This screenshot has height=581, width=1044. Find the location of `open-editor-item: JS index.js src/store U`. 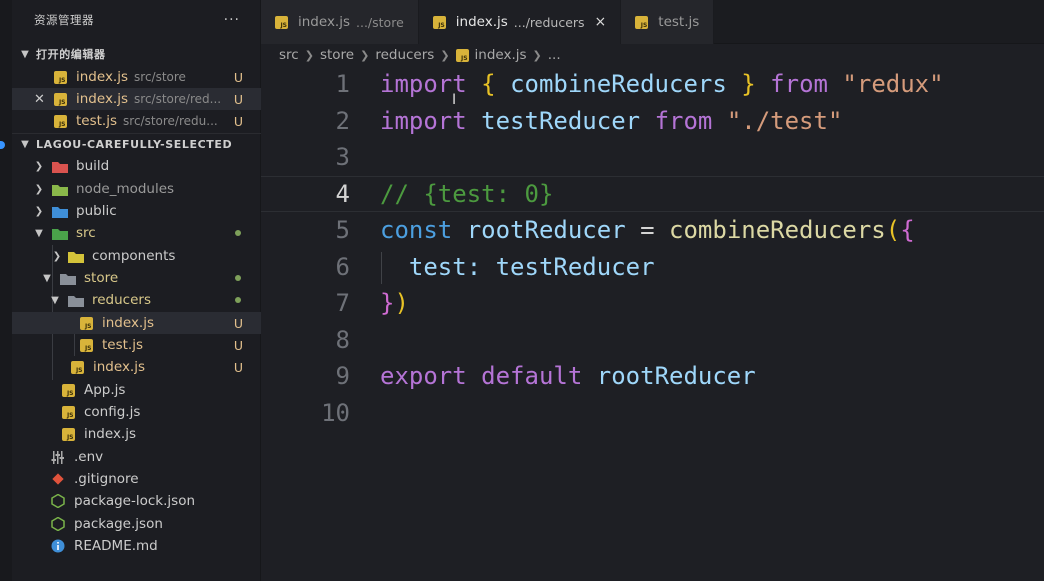

open-editor-item: JS index.js src/store U is located at coordinates (136, 77).